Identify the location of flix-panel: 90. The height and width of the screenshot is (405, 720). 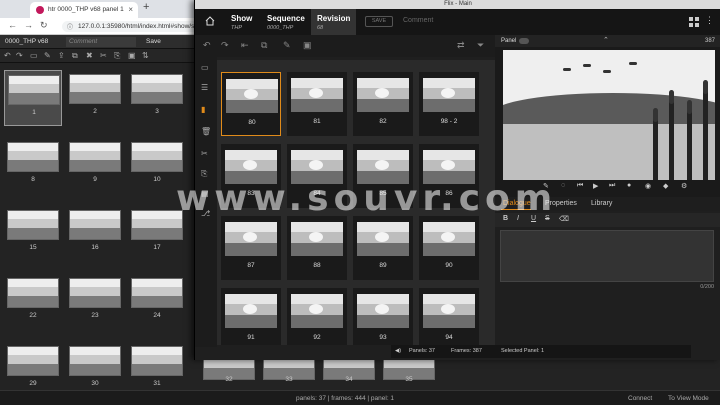
(449, 248).